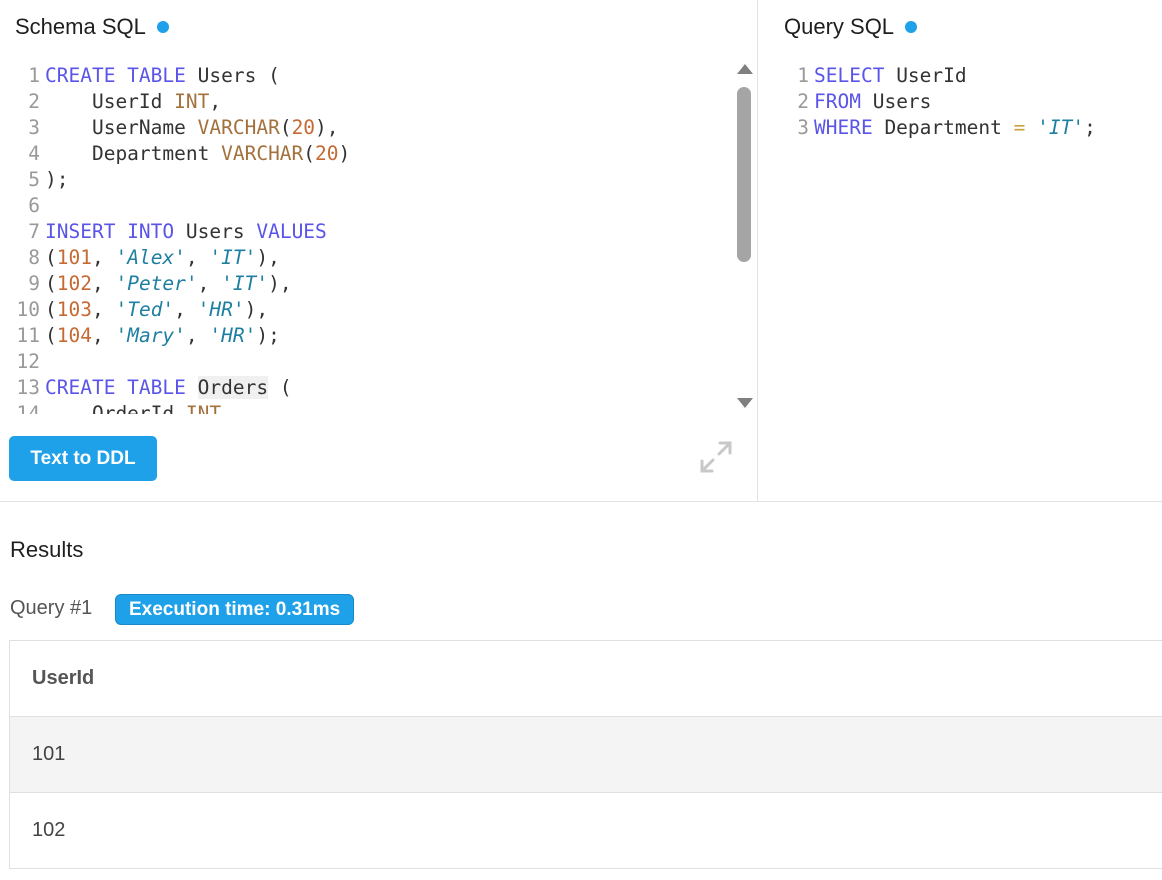 The height and width of the screenshot is (880, 1162). I want to click on code-line: 6, so click(367, 206).